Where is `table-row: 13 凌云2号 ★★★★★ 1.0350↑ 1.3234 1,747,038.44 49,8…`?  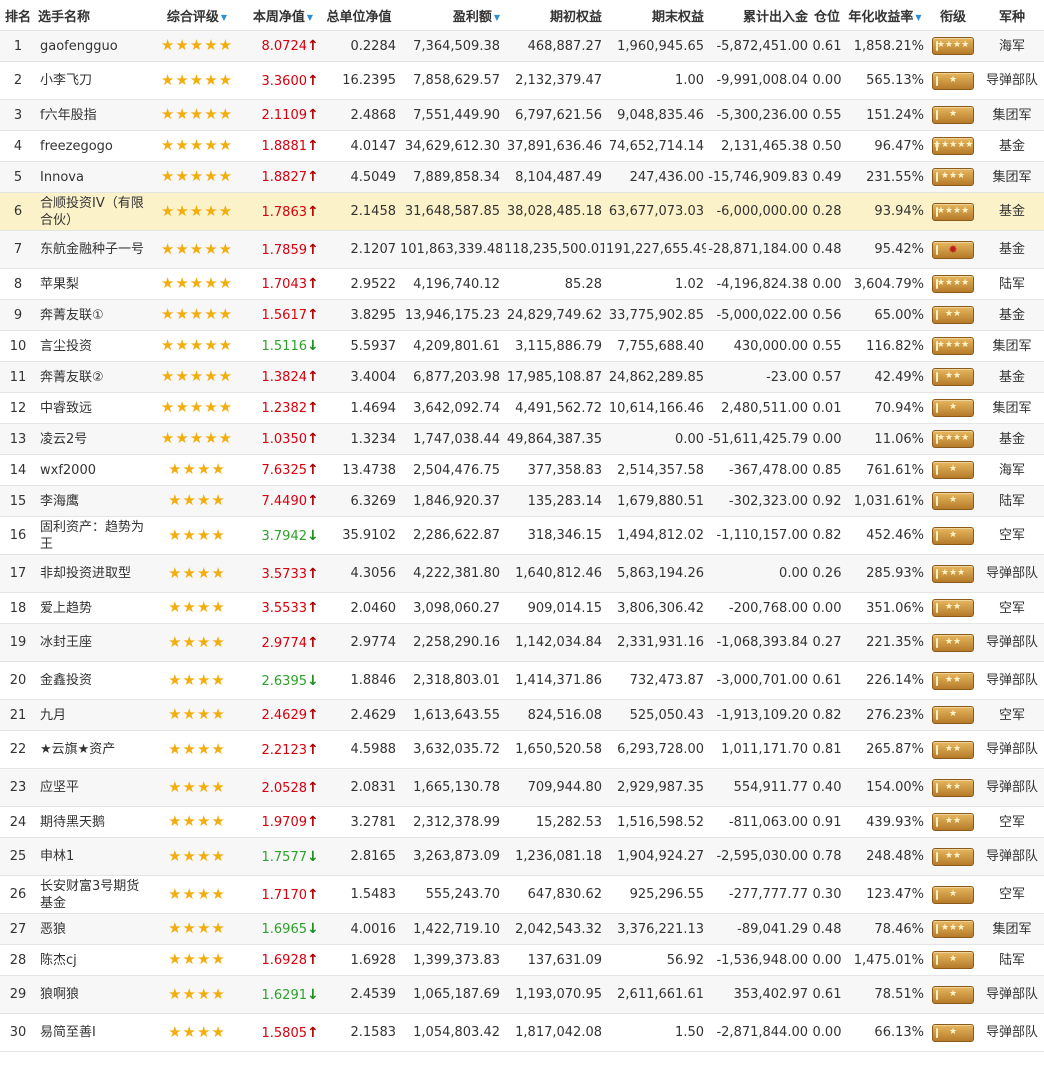
table-row: 13 凌云2号 ★★★★★ 1.0350↑ 1.3234 1,747,038.44 49,8… is located at coordinates (522, 439).